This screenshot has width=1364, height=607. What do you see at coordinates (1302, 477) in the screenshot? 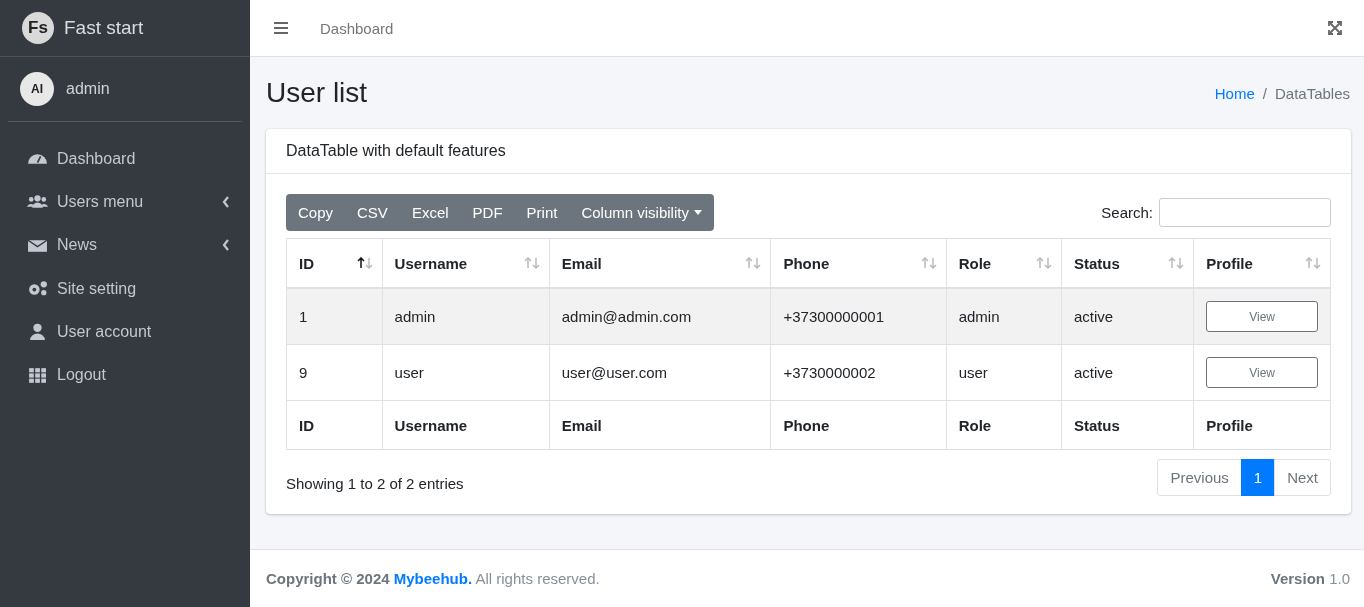
I see `pagination-button: Next` at bounding box center [1302, 477].